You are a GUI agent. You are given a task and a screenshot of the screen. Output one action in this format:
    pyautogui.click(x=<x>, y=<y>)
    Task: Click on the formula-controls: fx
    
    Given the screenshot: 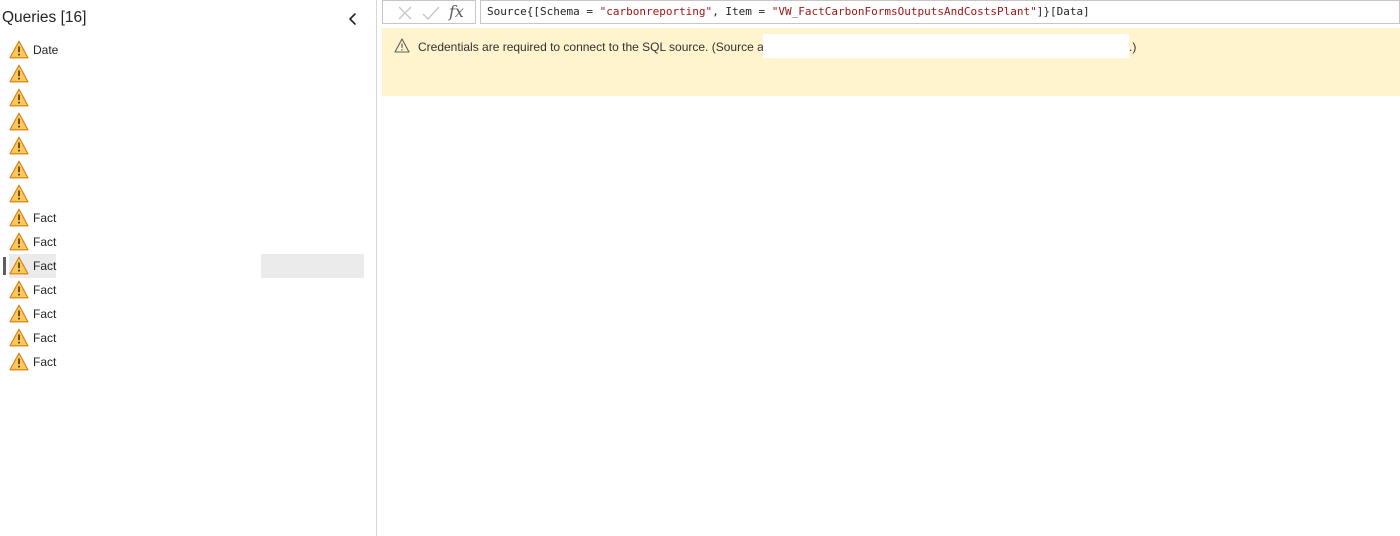 What is the action you would take?
    pyautogui.click(x=429, y=12)
    